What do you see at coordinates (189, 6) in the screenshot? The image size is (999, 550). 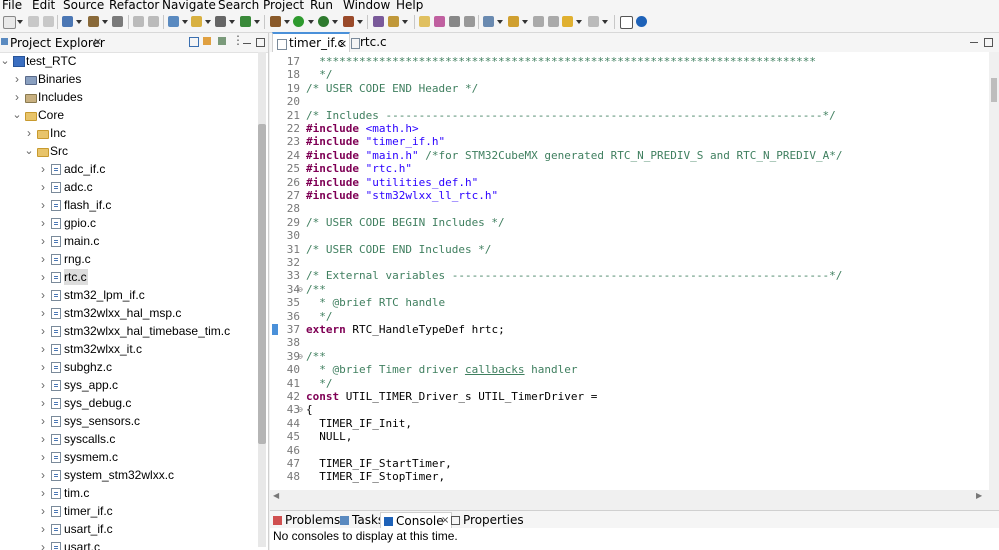 I see `menu-navigate: Navigate` at bounding box center [189, 6].